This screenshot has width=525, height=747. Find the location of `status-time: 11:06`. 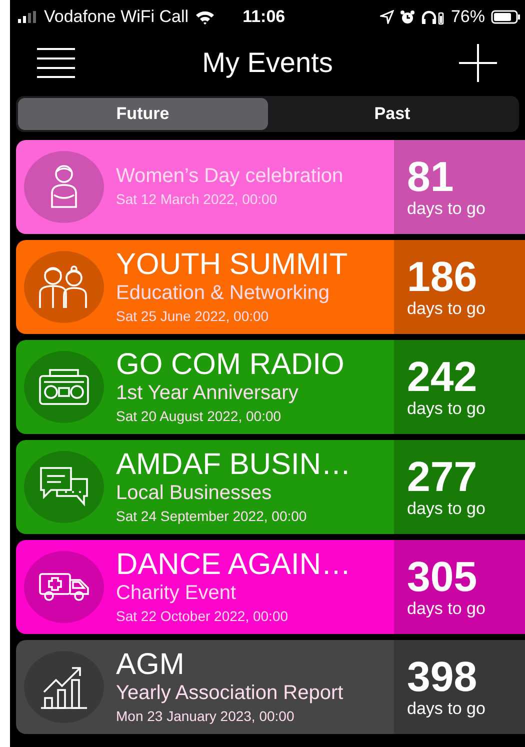

status-time: 11:06 is located at coordinates (264, 17).